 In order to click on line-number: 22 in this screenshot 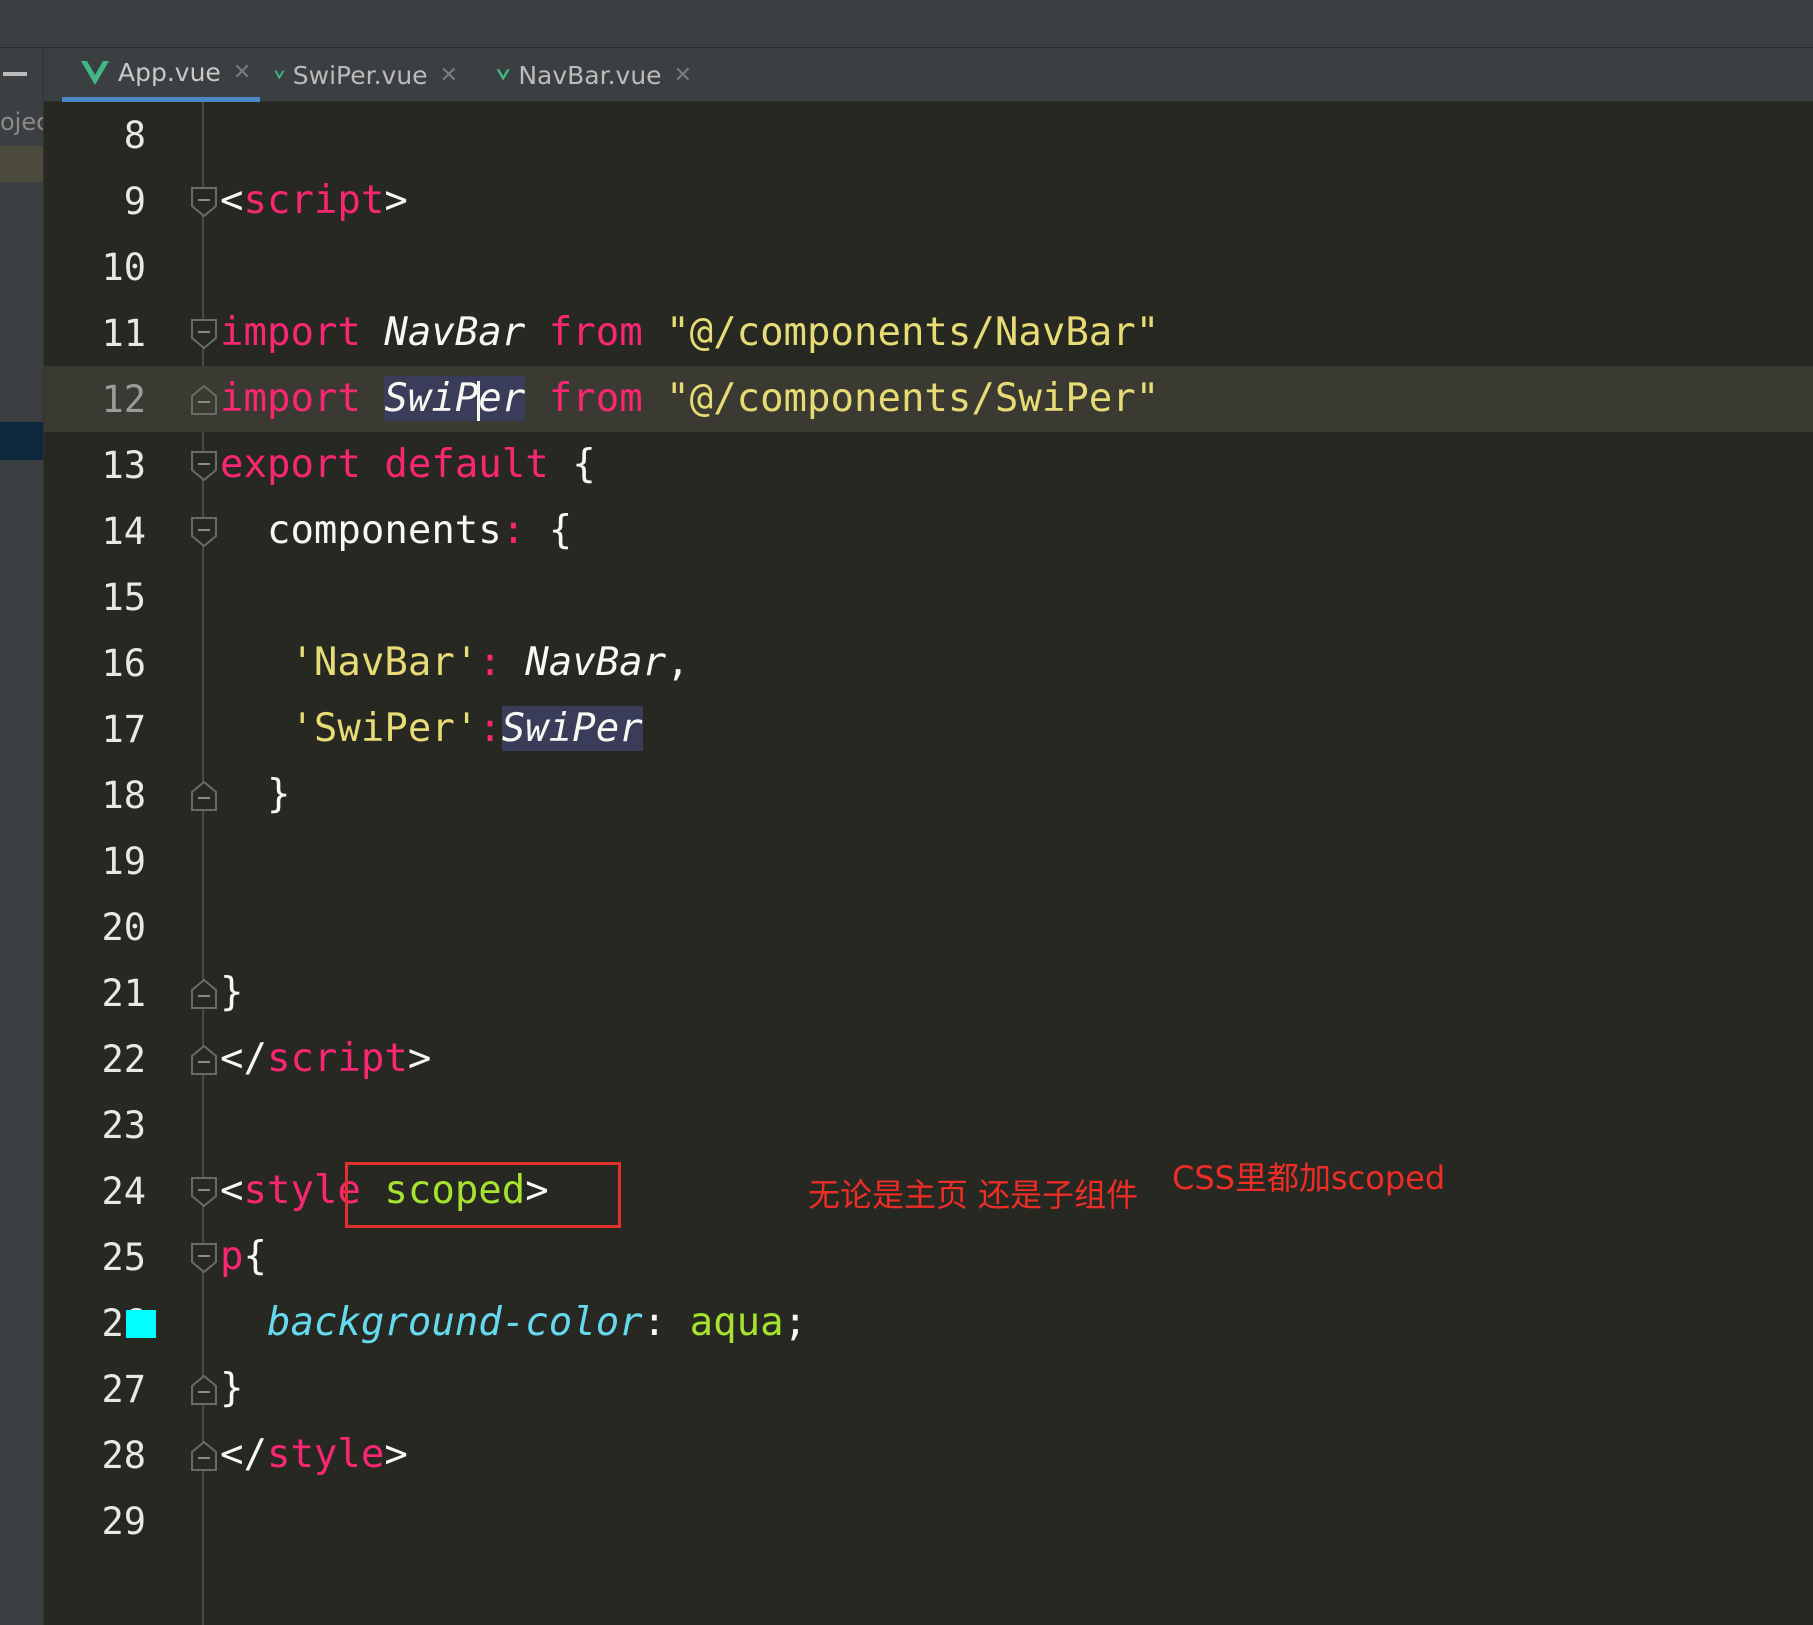, I will do `click(123, 1059)`.